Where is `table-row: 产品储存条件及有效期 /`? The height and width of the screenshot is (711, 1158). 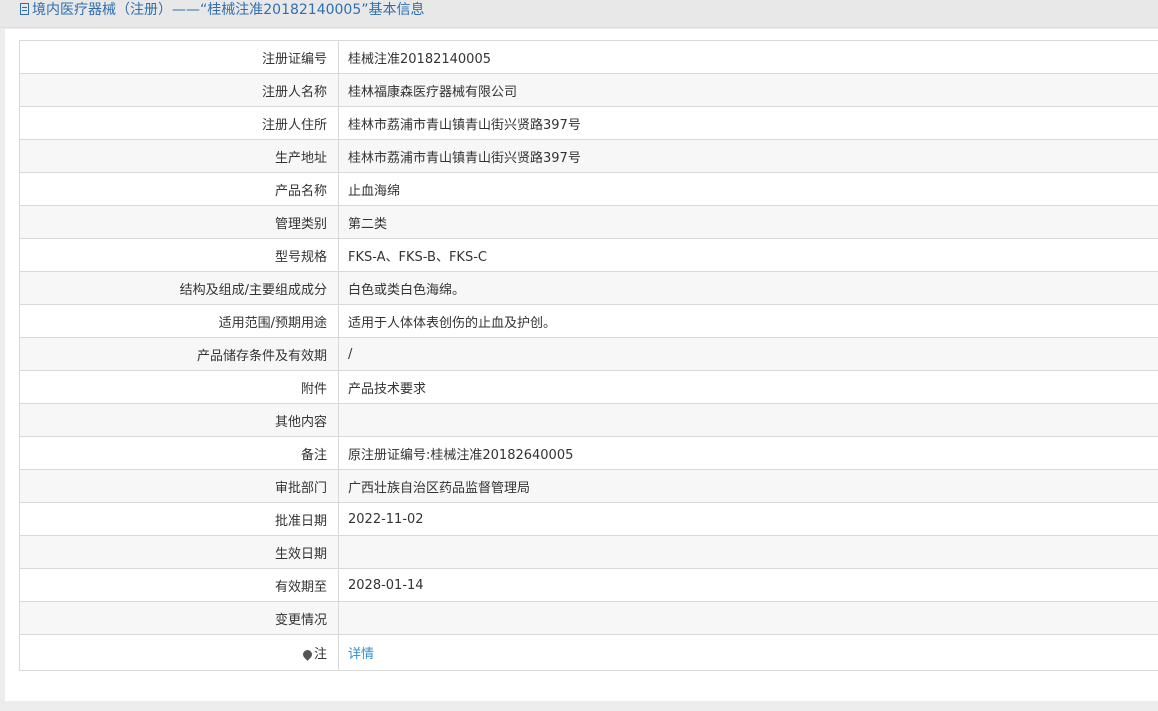
table-row: 产品储存条件及有效期 / is located at coordinates (588, 354).